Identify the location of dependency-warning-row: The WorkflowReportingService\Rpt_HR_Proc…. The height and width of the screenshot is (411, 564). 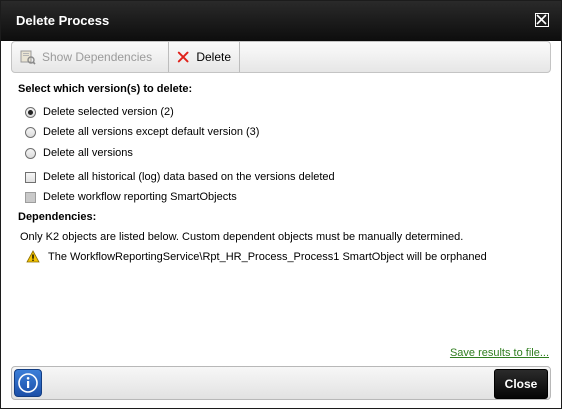
(256, 256).